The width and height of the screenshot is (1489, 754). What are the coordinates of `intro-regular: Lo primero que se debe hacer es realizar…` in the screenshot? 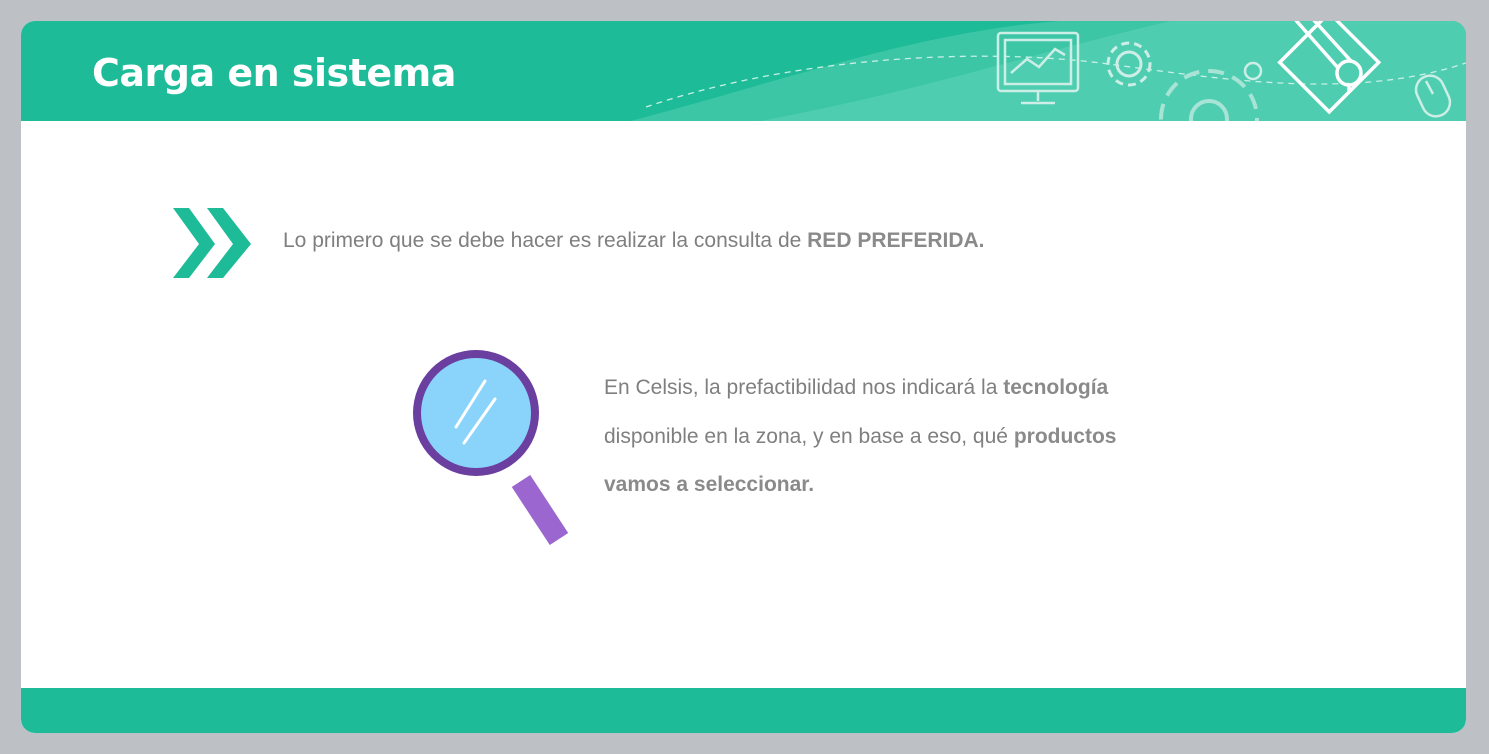 It's located at (545, 240).